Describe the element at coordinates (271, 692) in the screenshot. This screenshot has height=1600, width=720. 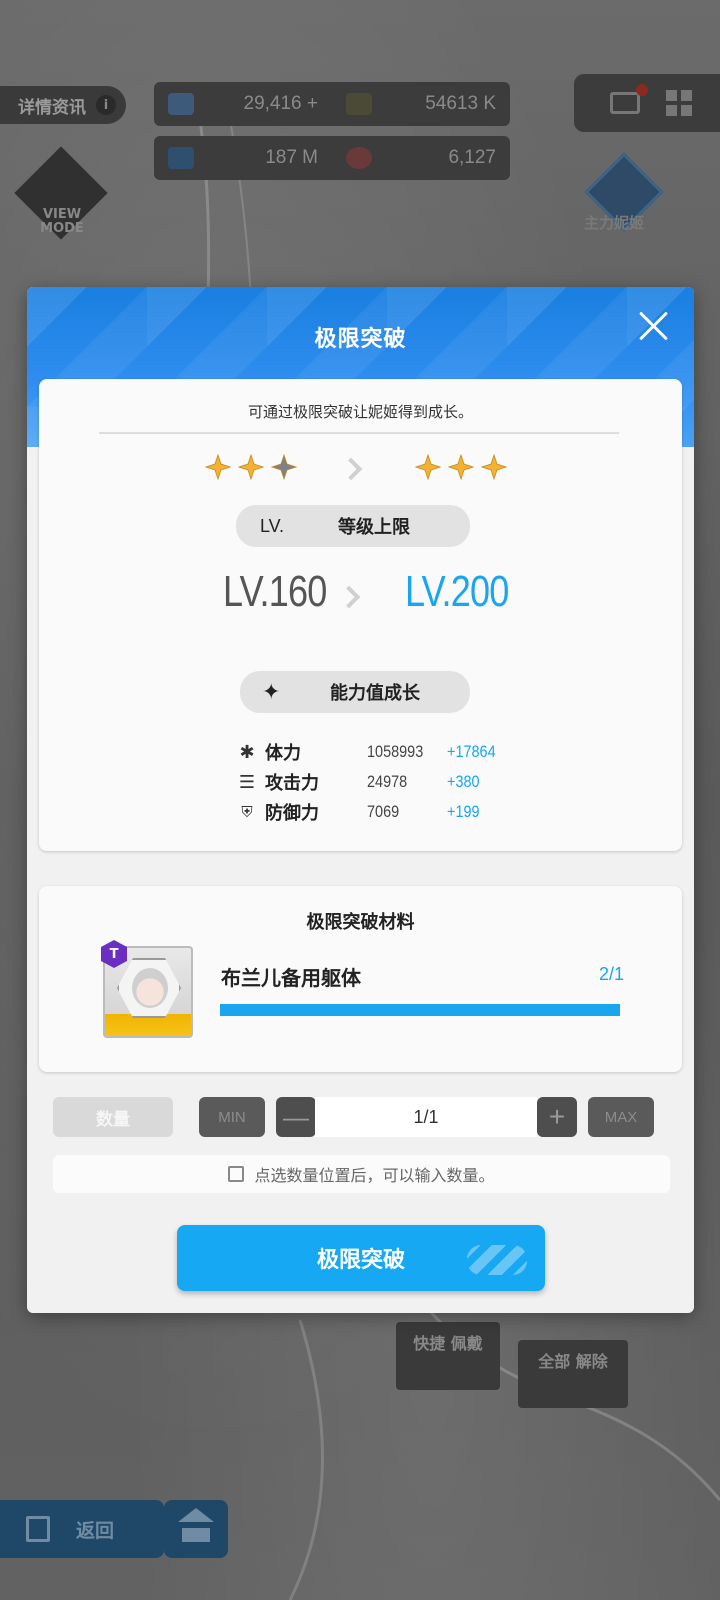
I see `sparkle-icon: ✦` at that location.